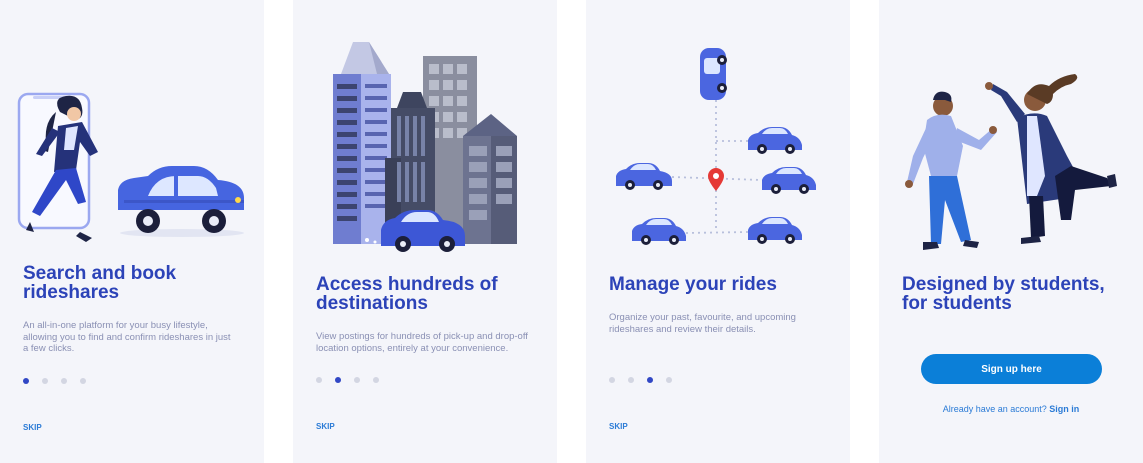 Image resolution: width=1143 pixels, height=463 pixels. I want to click on screen-title: Access hundreds of destinations, so click(407, 294).